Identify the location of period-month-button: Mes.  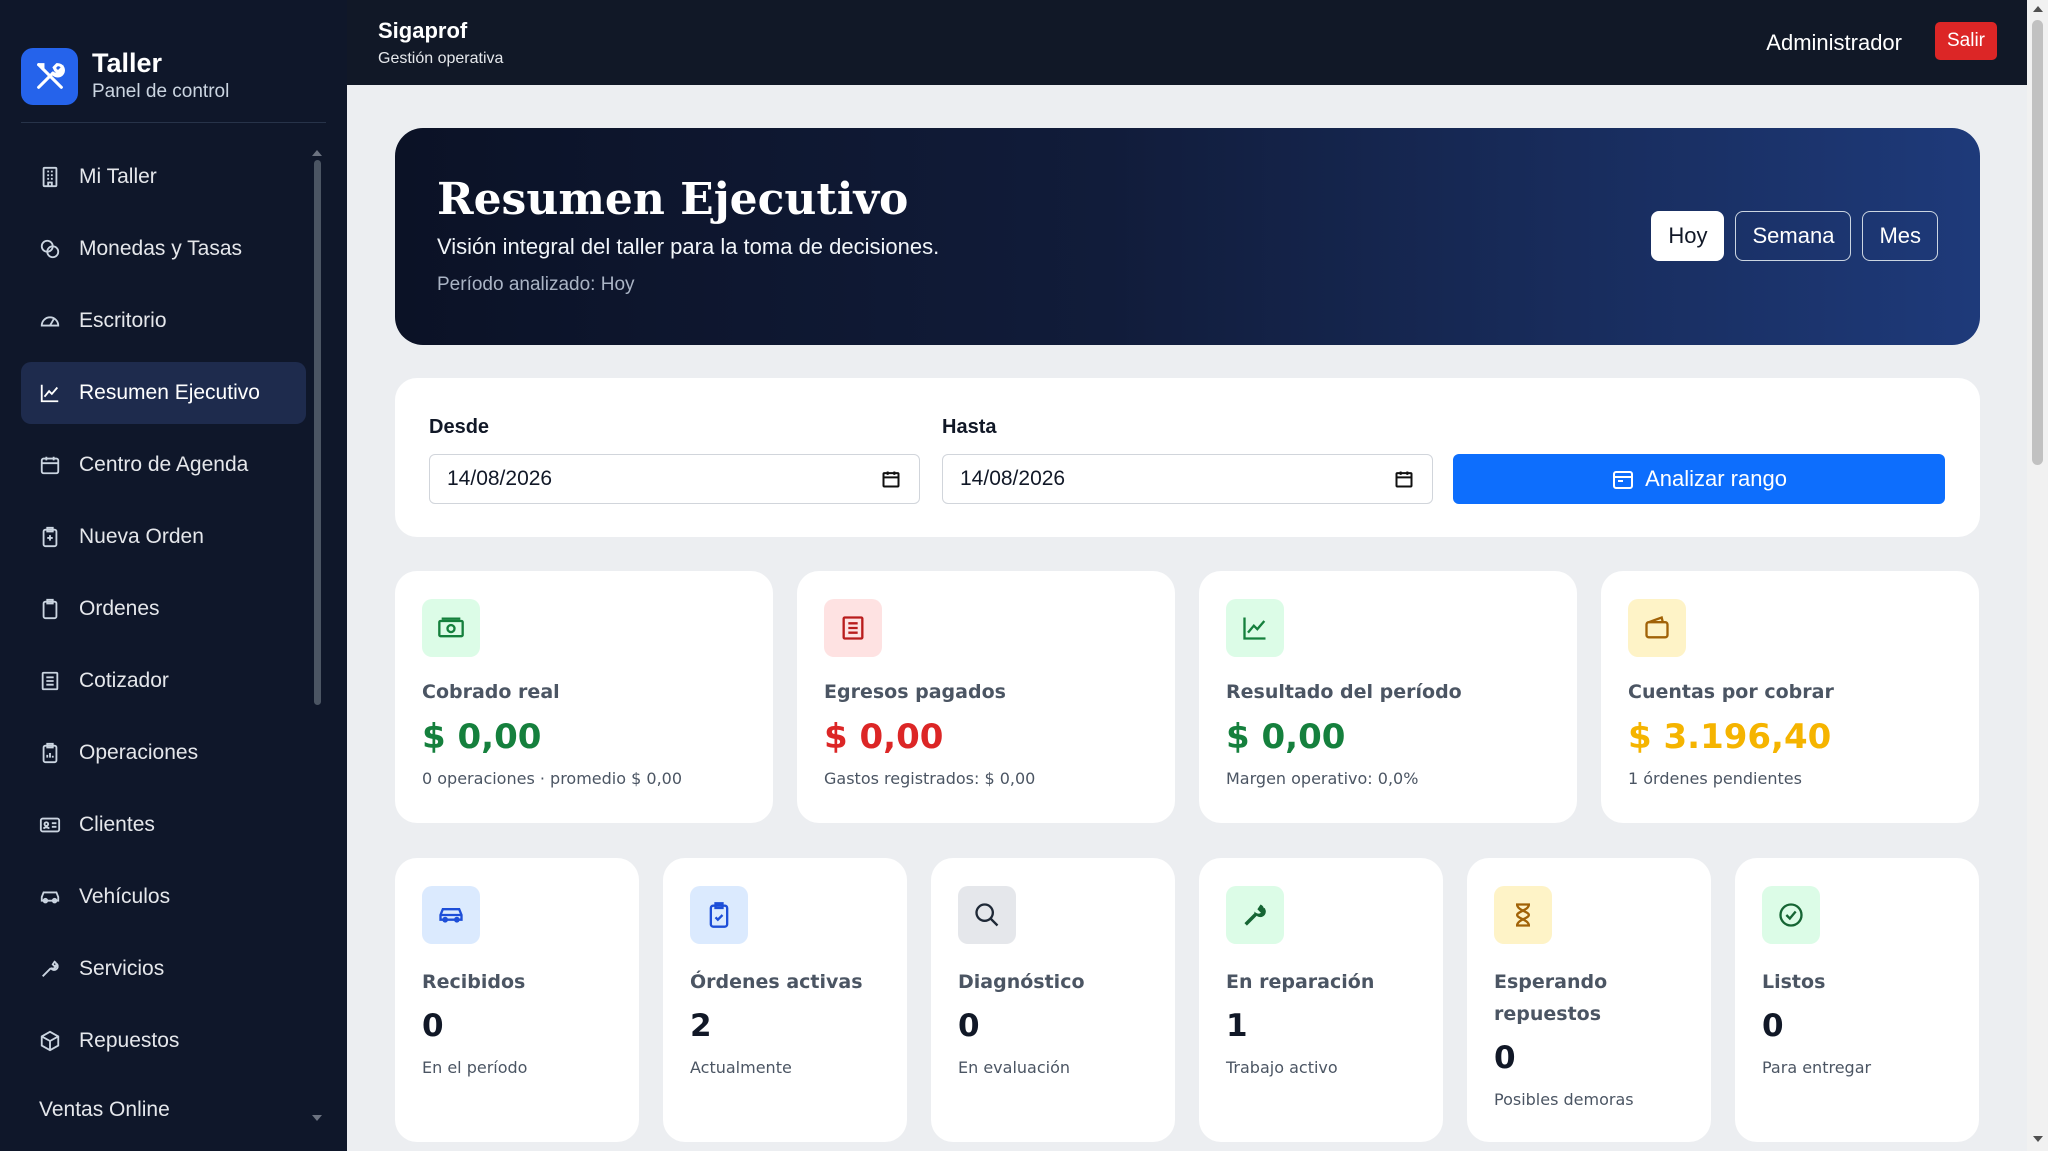
(1900, 236).